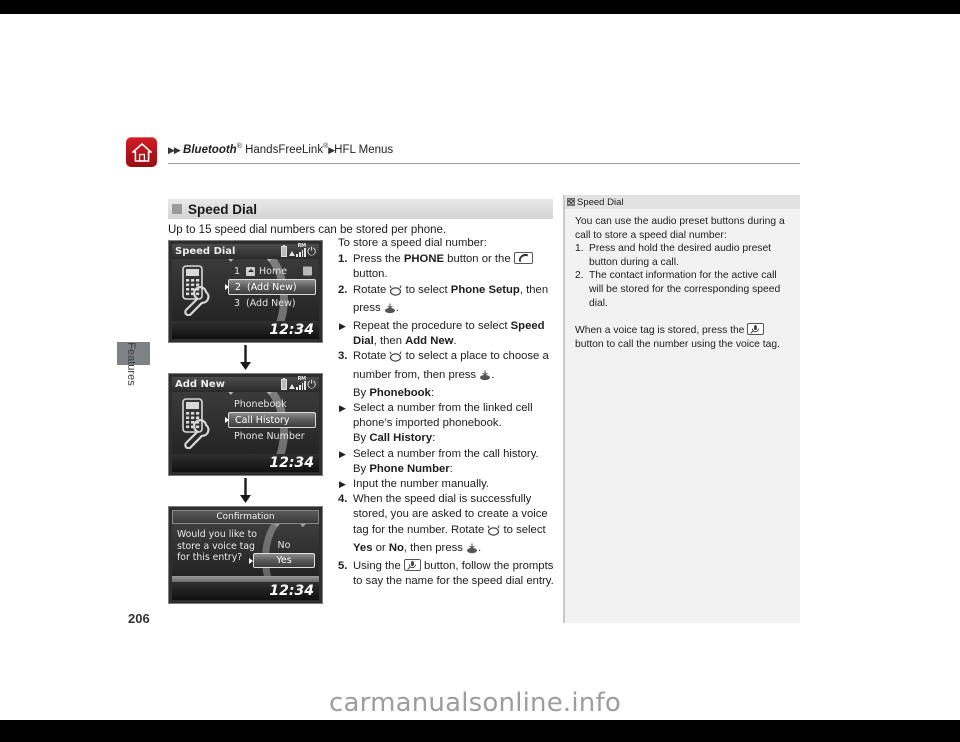  I want to click on roaming-label: RM, so click(302, 379).